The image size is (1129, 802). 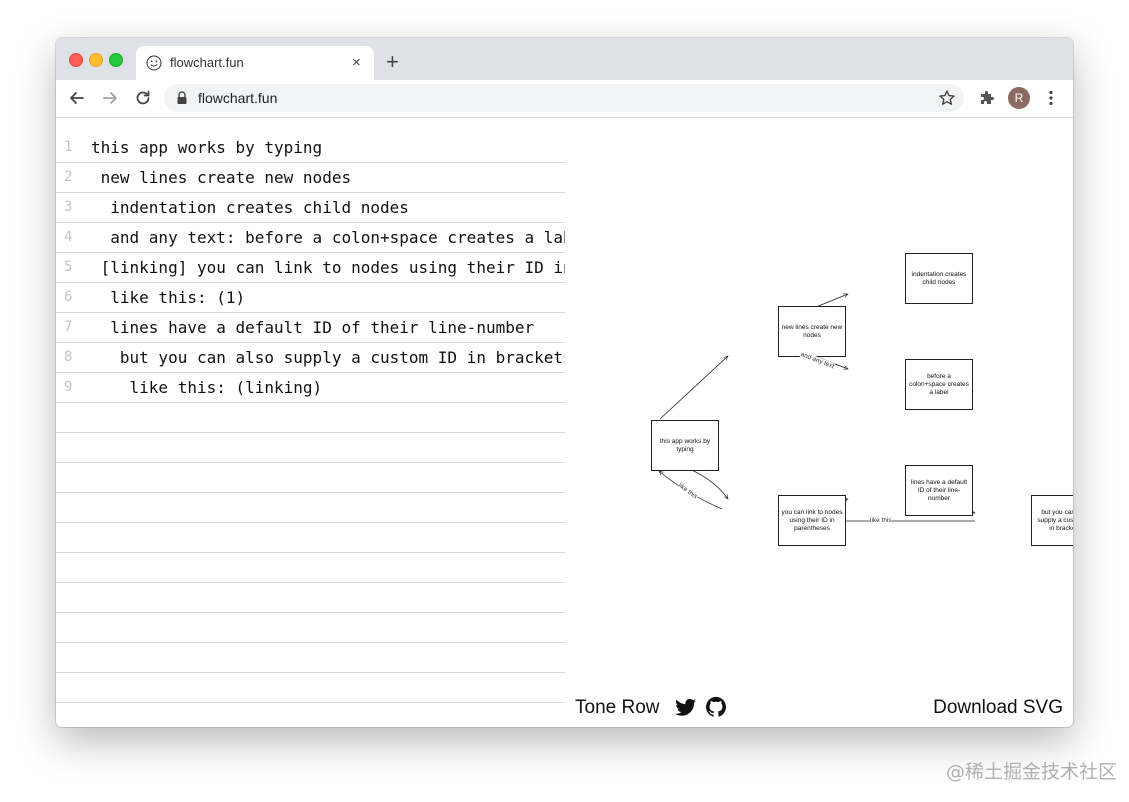 I want to click on twitter-icon, so click(x=686, y=708).